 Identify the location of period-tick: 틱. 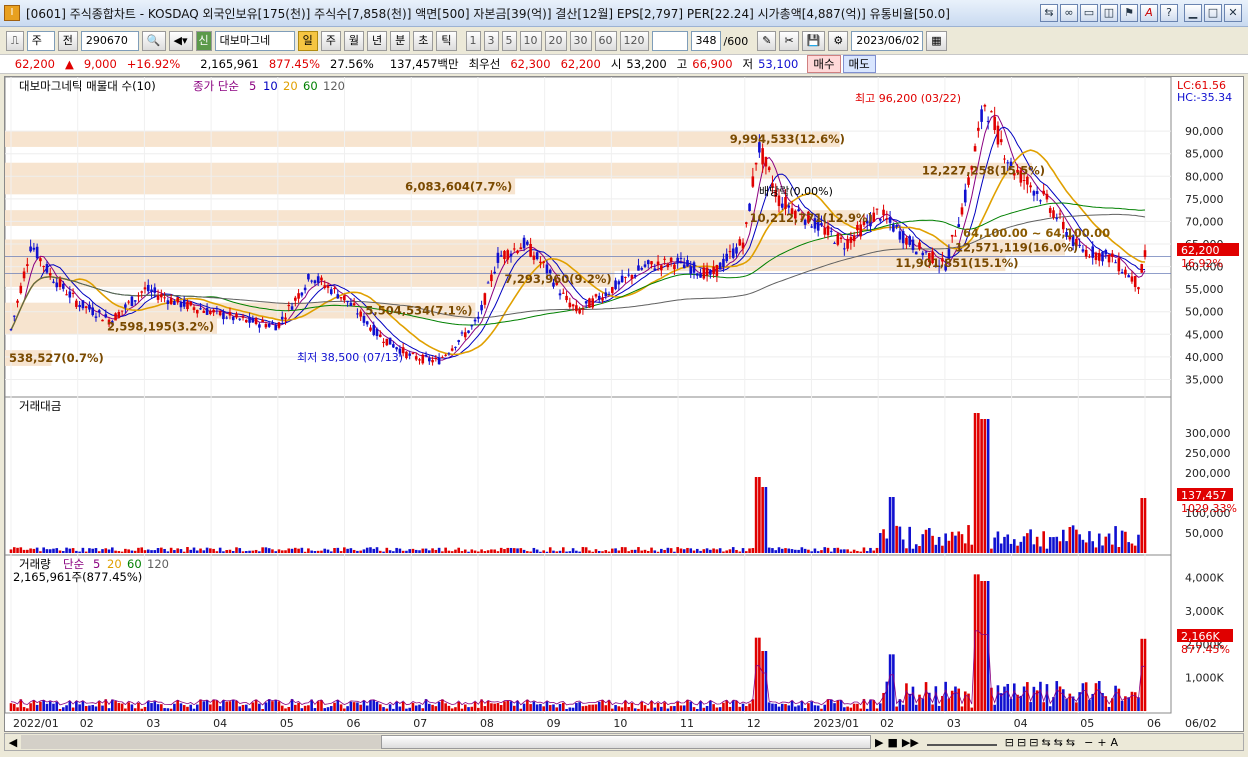
(446, 41).